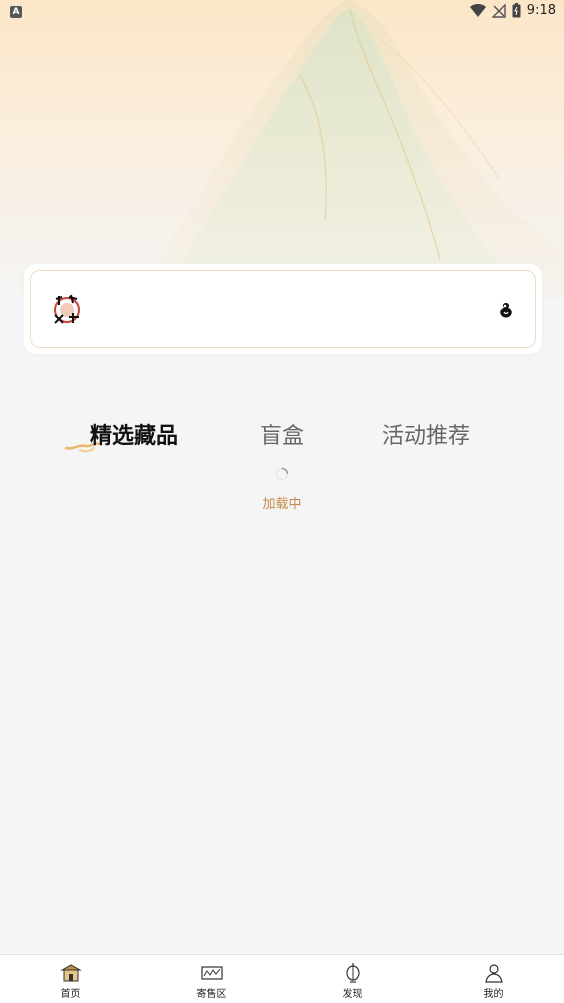 The height and width of the screenshot is (1003, 564). I want to click on loading-text: 加载中, so click(282, 504).